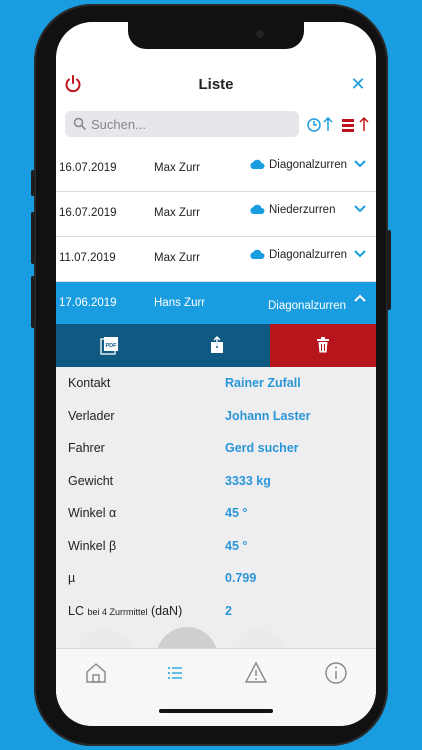 The height and width of the screenshot is (750, 422). I want to click on share-icon, so click(217, 344).